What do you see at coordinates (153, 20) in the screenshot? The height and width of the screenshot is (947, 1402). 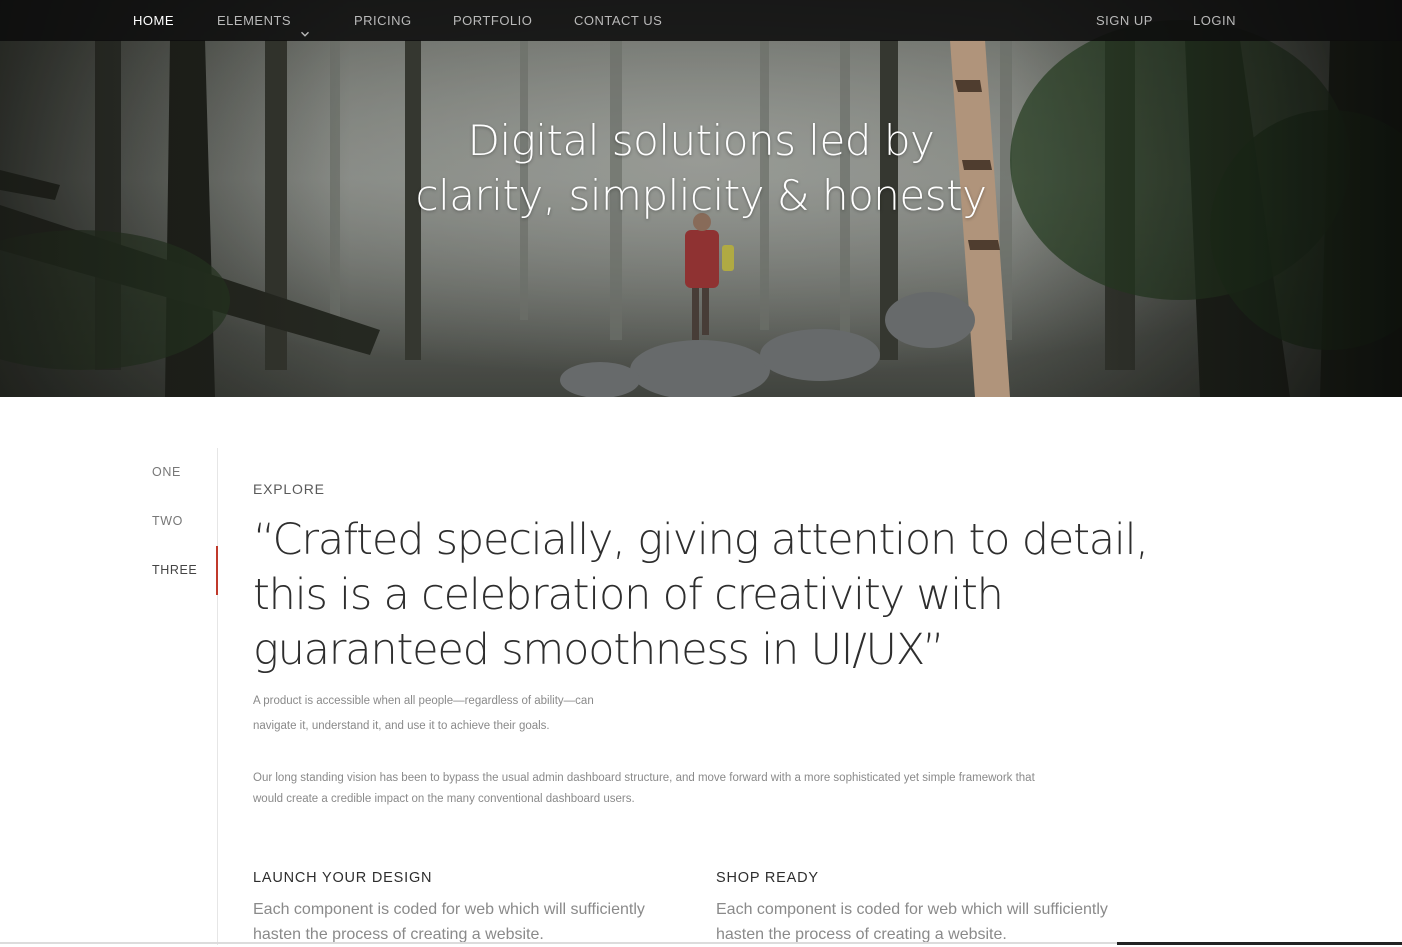 I see `nav-home: HOME` at bounding box center [153, 20].